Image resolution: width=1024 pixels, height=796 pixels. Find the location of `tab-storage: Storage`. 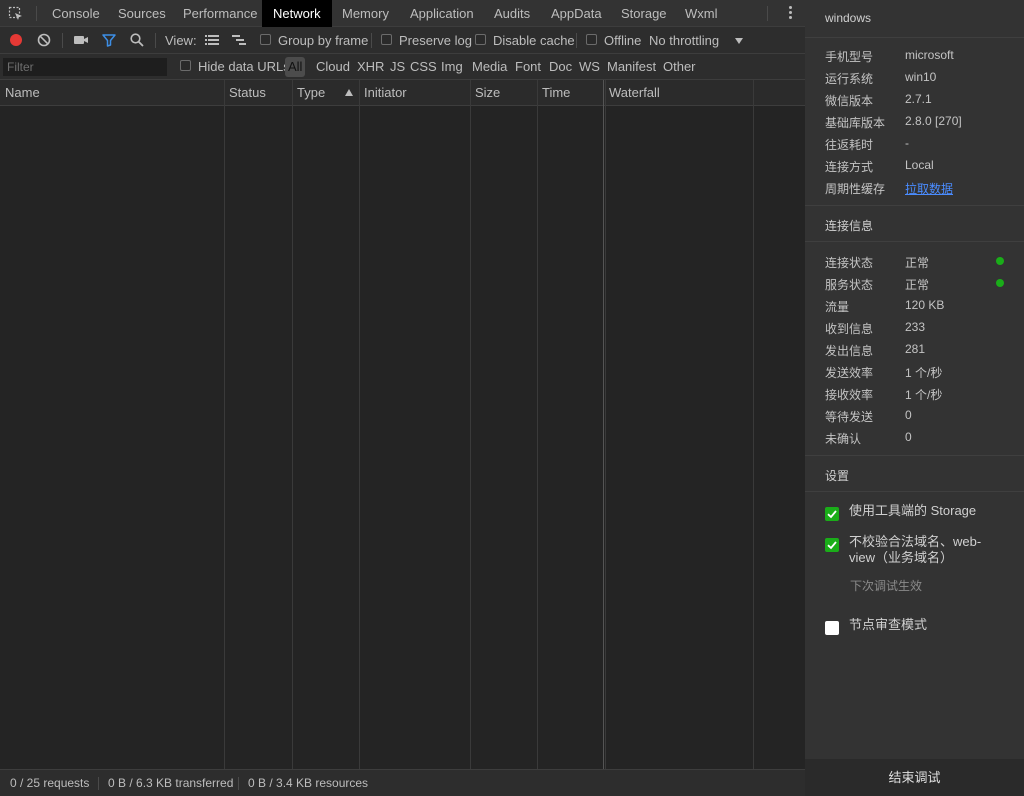

tab-storage: Storage is located at coordinates (644, 13).